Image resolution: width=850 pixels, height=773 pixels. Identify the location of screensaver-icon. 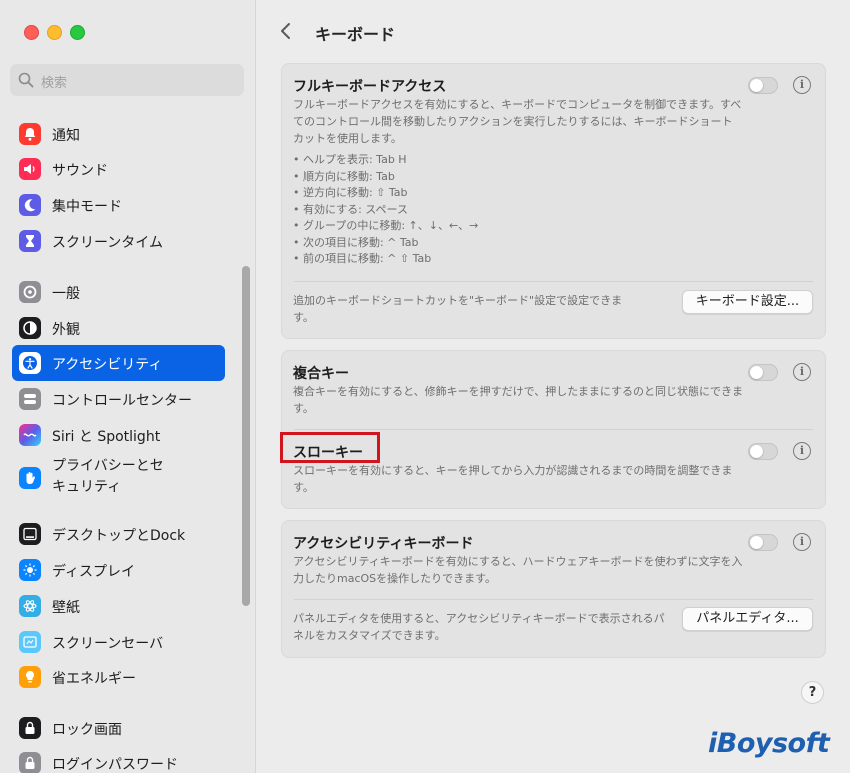
(30, 642).